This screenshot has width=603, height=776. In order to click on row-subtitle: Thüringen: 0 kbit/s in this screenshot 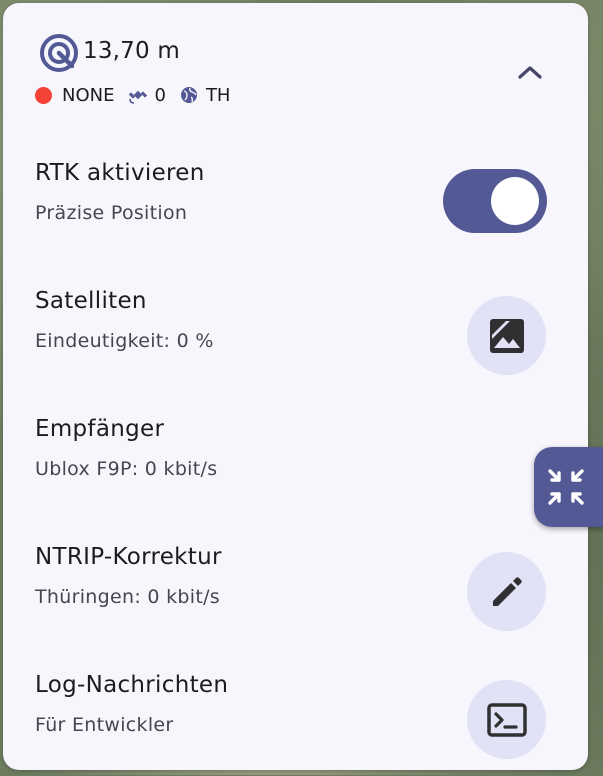, I will do `click(127, 597)`.